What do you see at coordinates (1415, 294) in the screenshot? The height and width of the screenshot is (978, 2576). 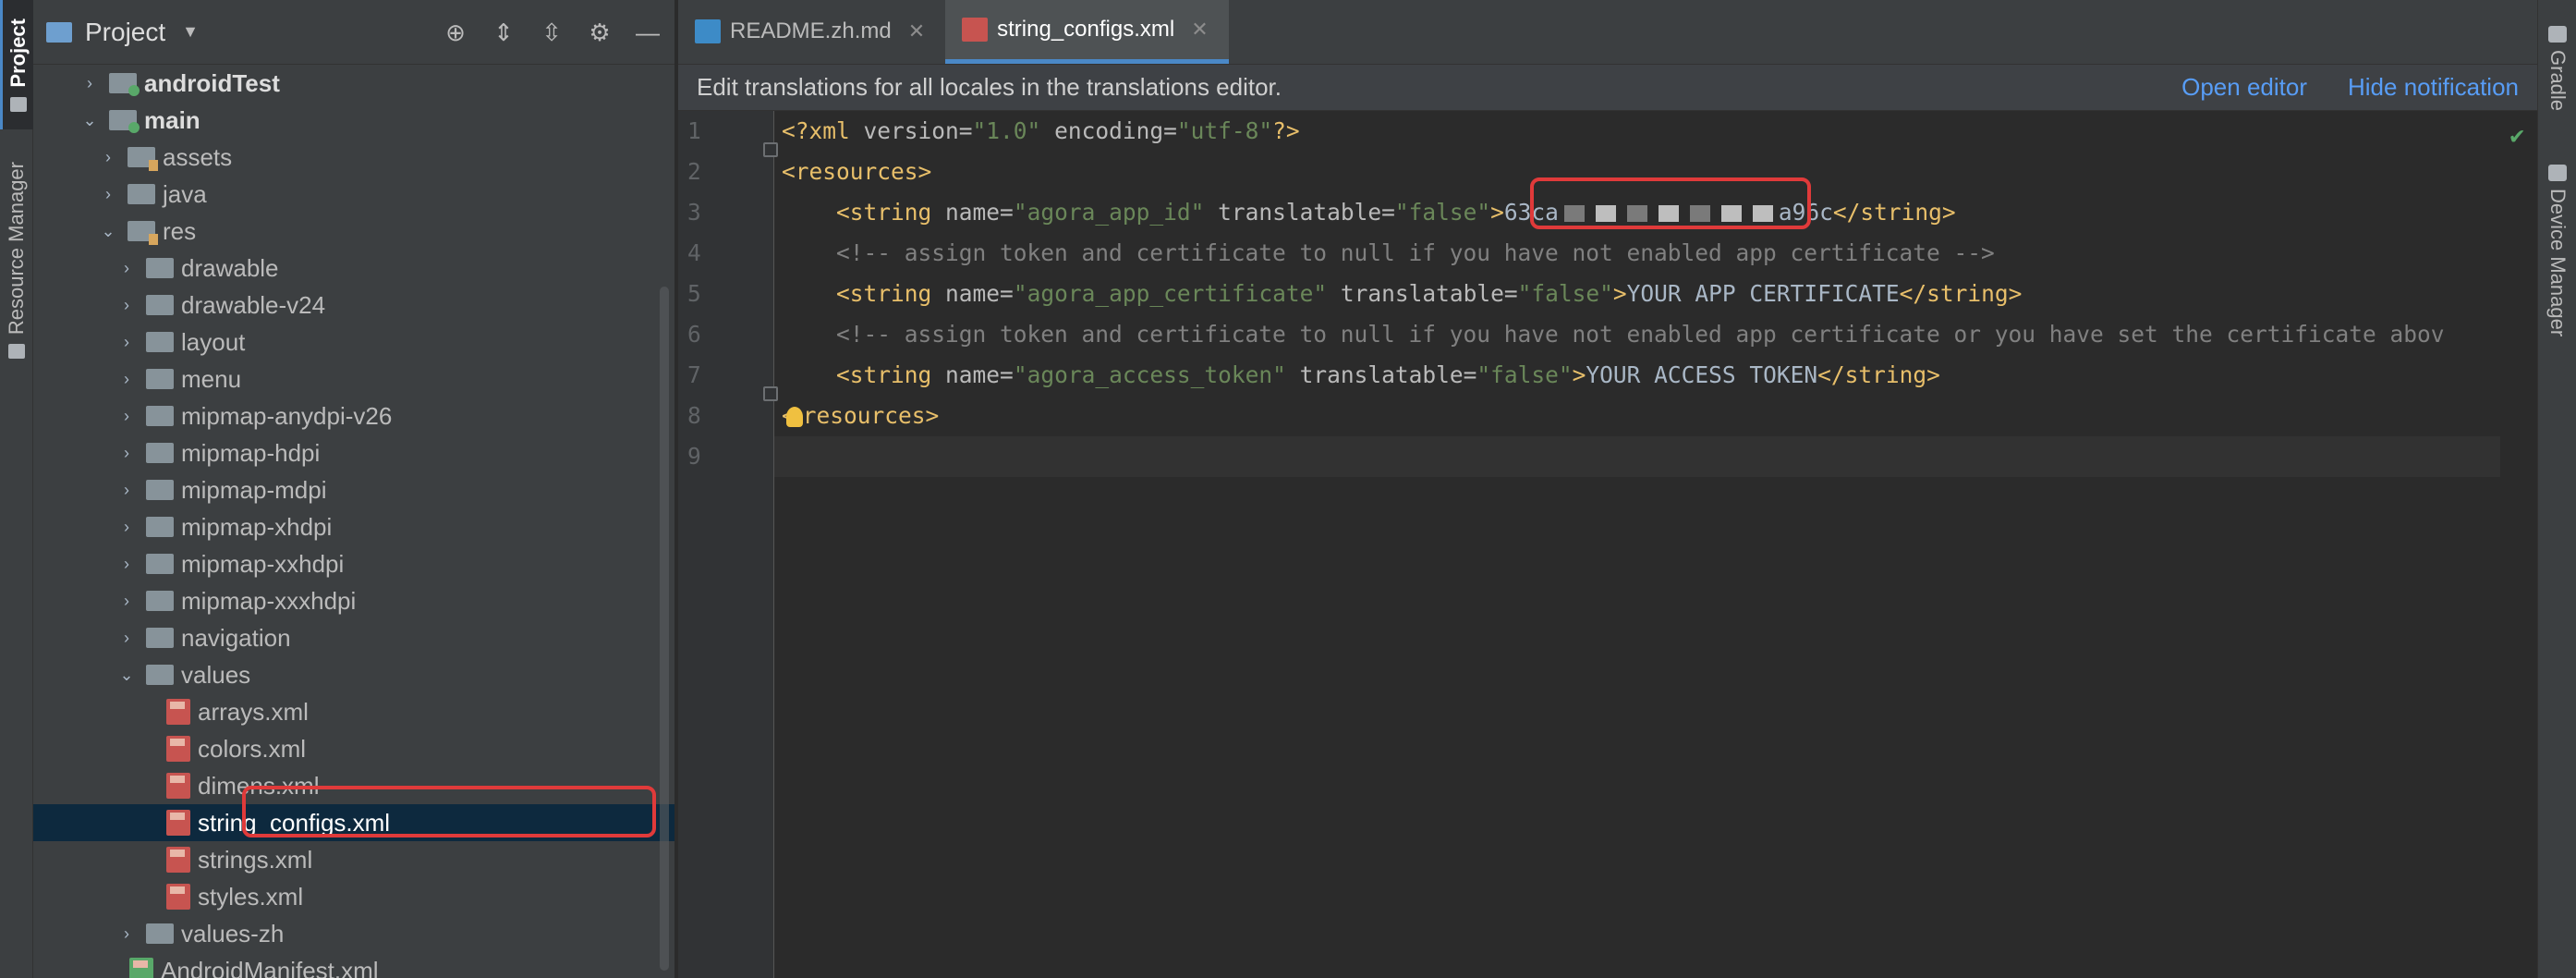 I see `attr-name: translatable` at bounding box center [1415, 294].